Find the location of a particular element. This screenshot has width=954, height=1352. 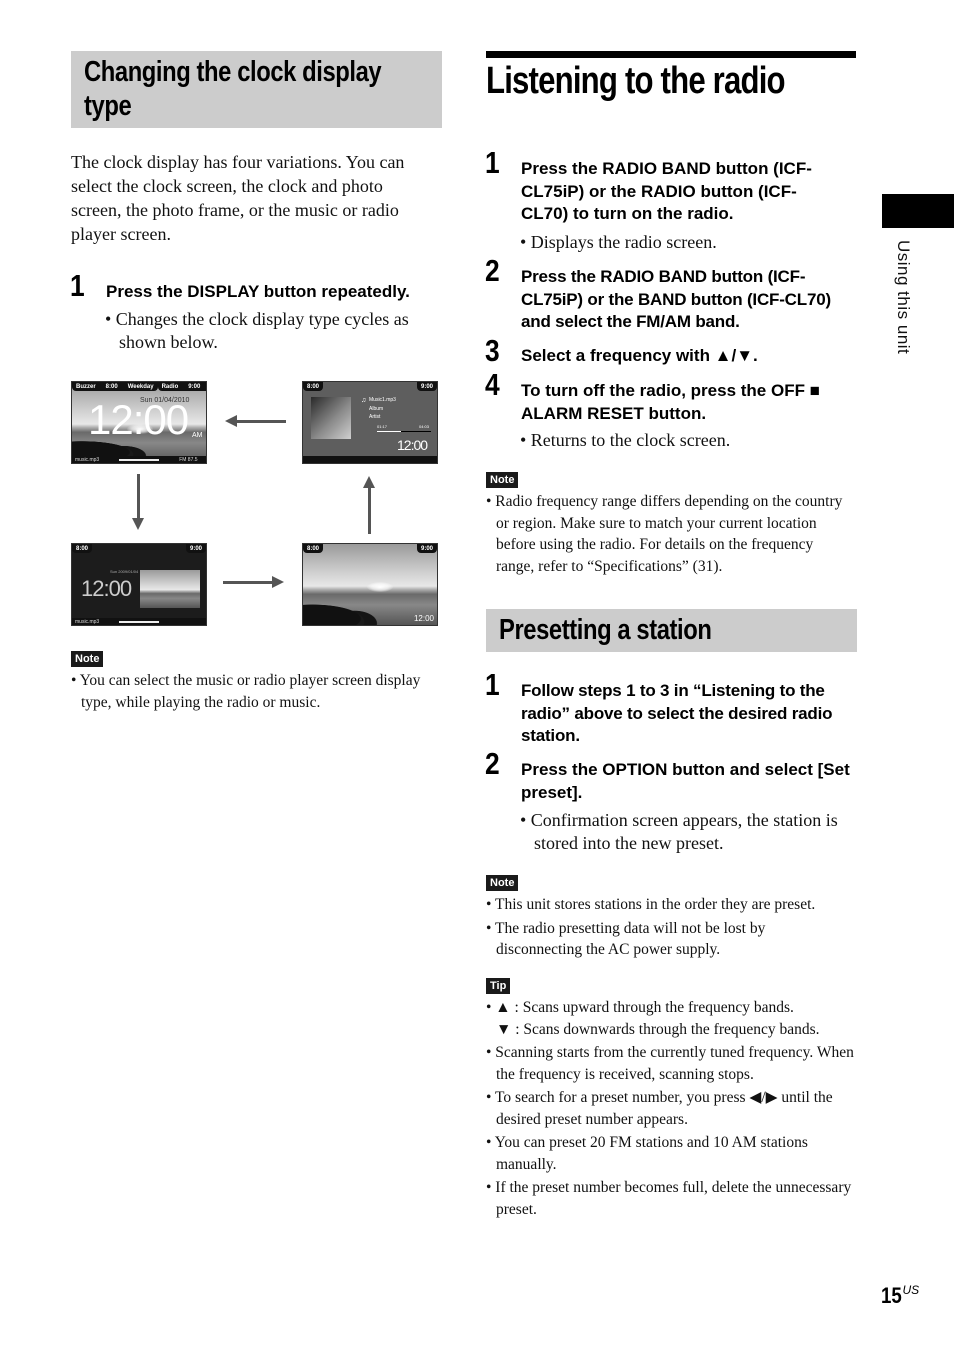

radio-freq: FM 87.5 is located at coordinates (188, 459).